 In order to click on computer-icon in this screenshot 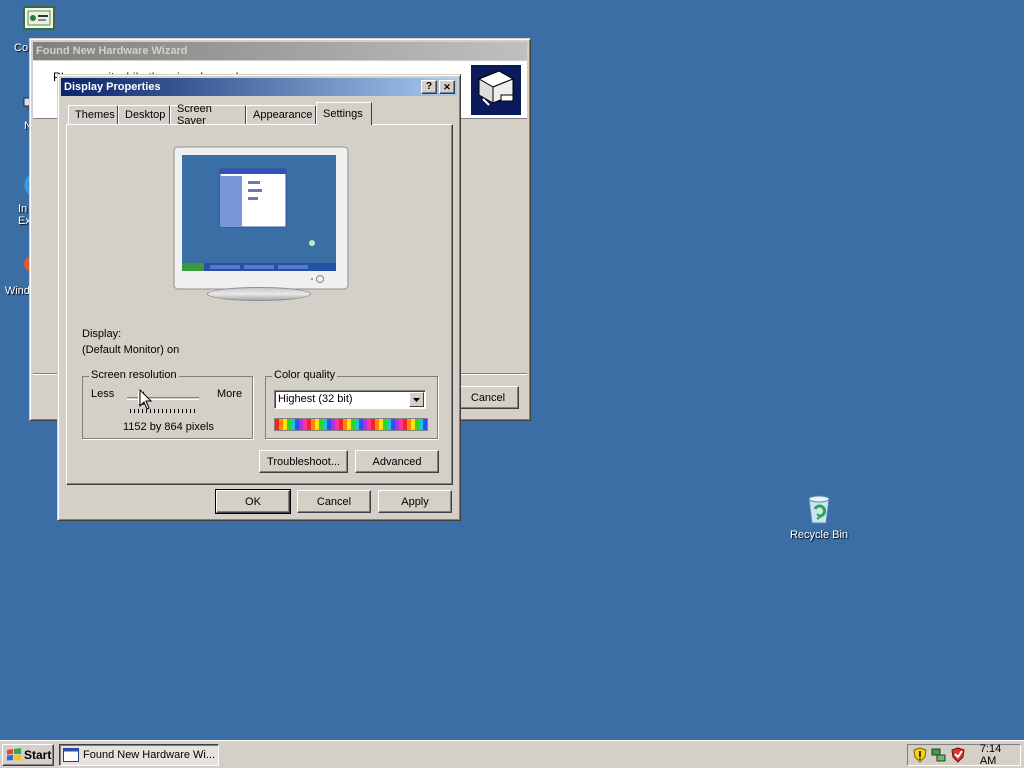, I will do `click(39, 22)`.